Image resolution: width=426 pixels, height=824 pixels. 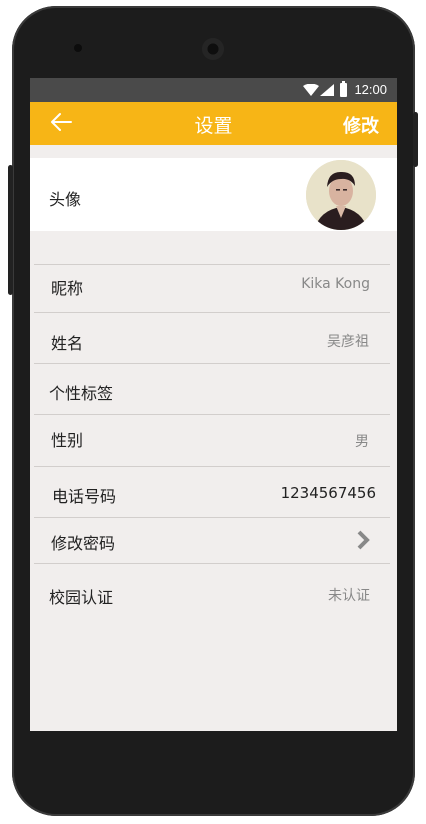 What do you see at coordinates (213, 194) in the screenshot?
I see `avatar-row: 头像` at bounding box center [213, 194].